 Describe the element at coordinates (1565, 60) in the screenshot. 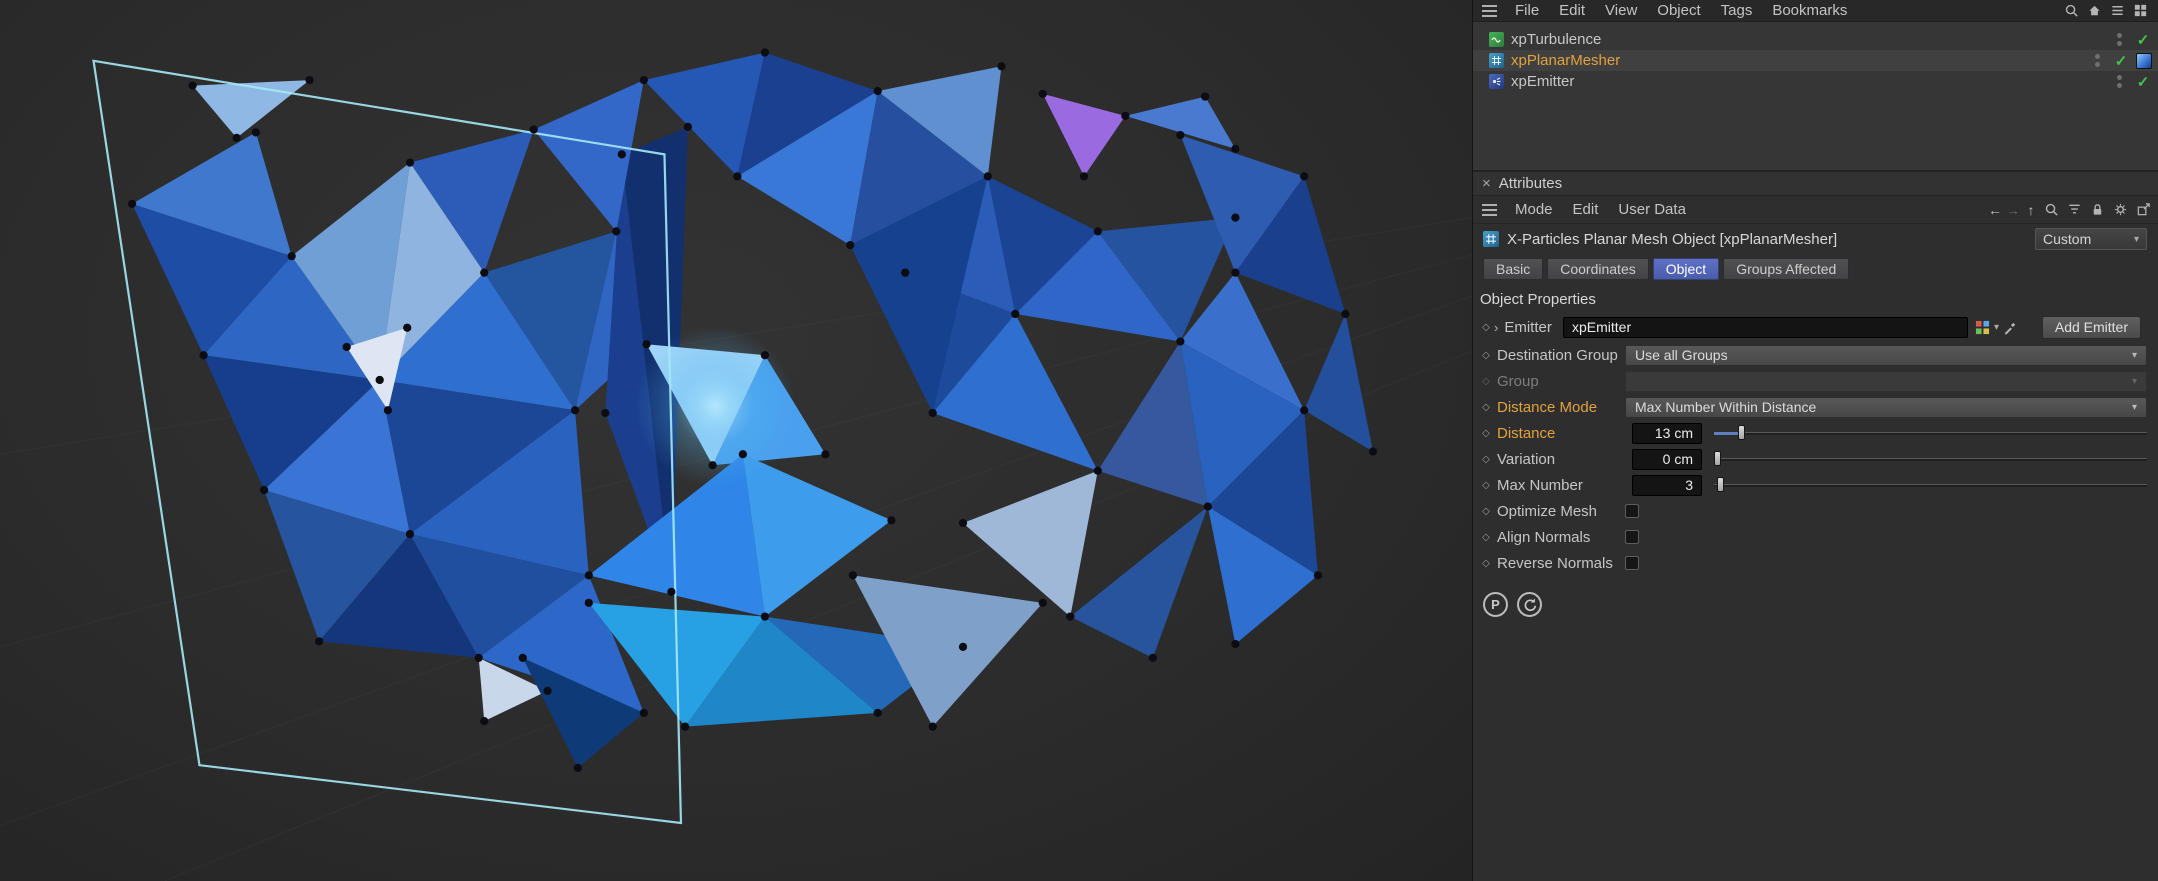

I see `object-name: xpPlanarMesher` at that location.